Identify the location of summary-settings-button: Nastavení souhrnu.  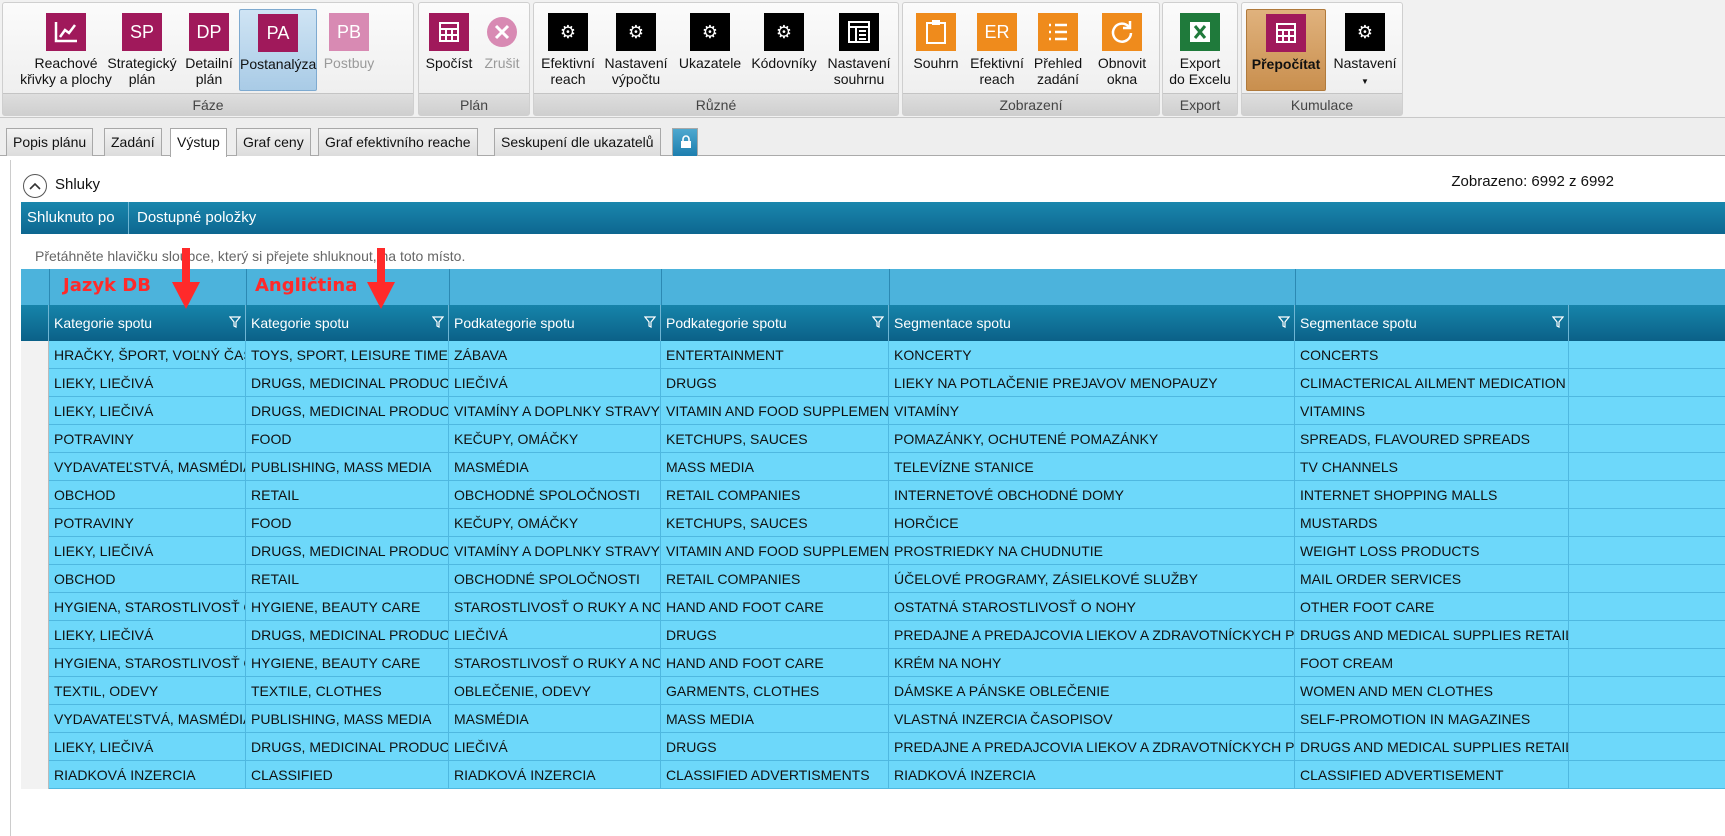
(859, 50).